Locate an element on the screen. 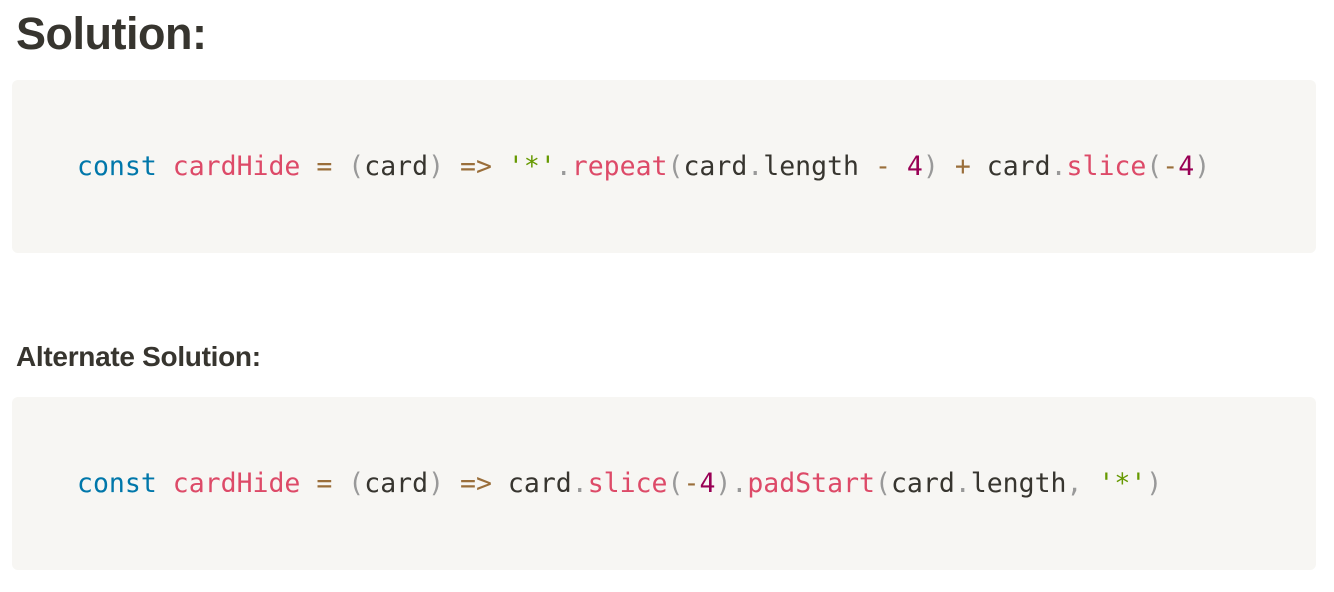 Image resolution: width=1334 pixels, height=592 pixels. code-token-fn: repeat is located at coordinates (619, 166).